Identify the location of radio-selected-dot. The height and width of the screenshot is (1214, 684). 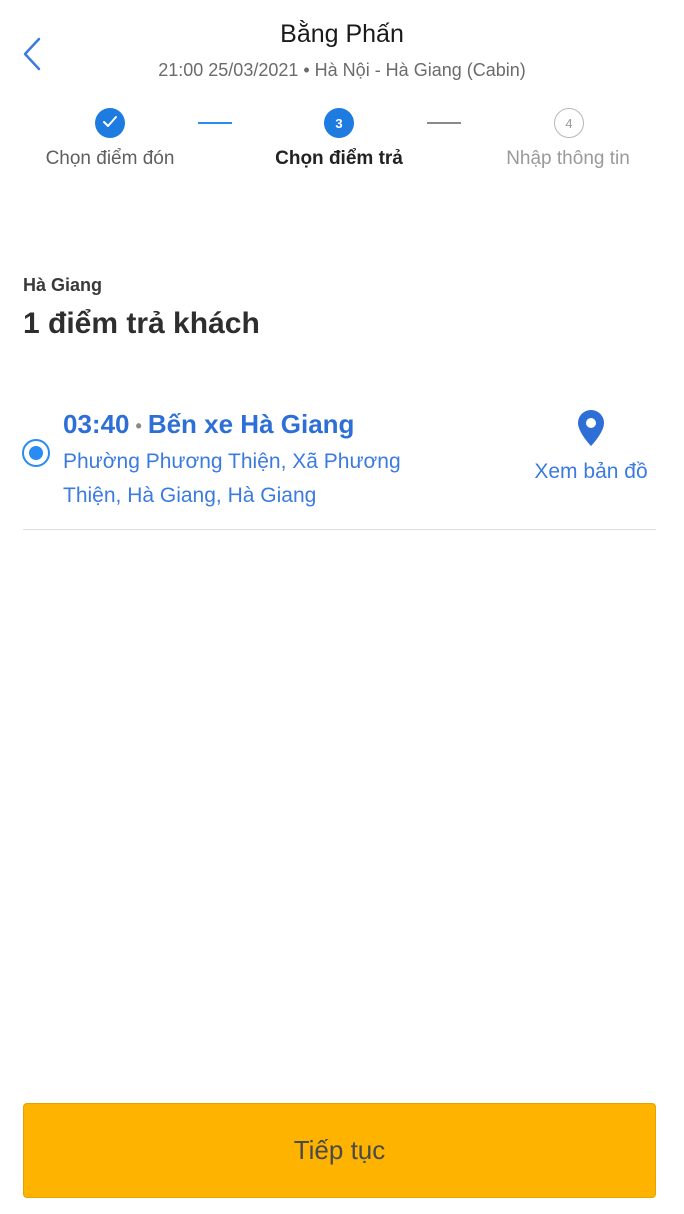
(36, 453).